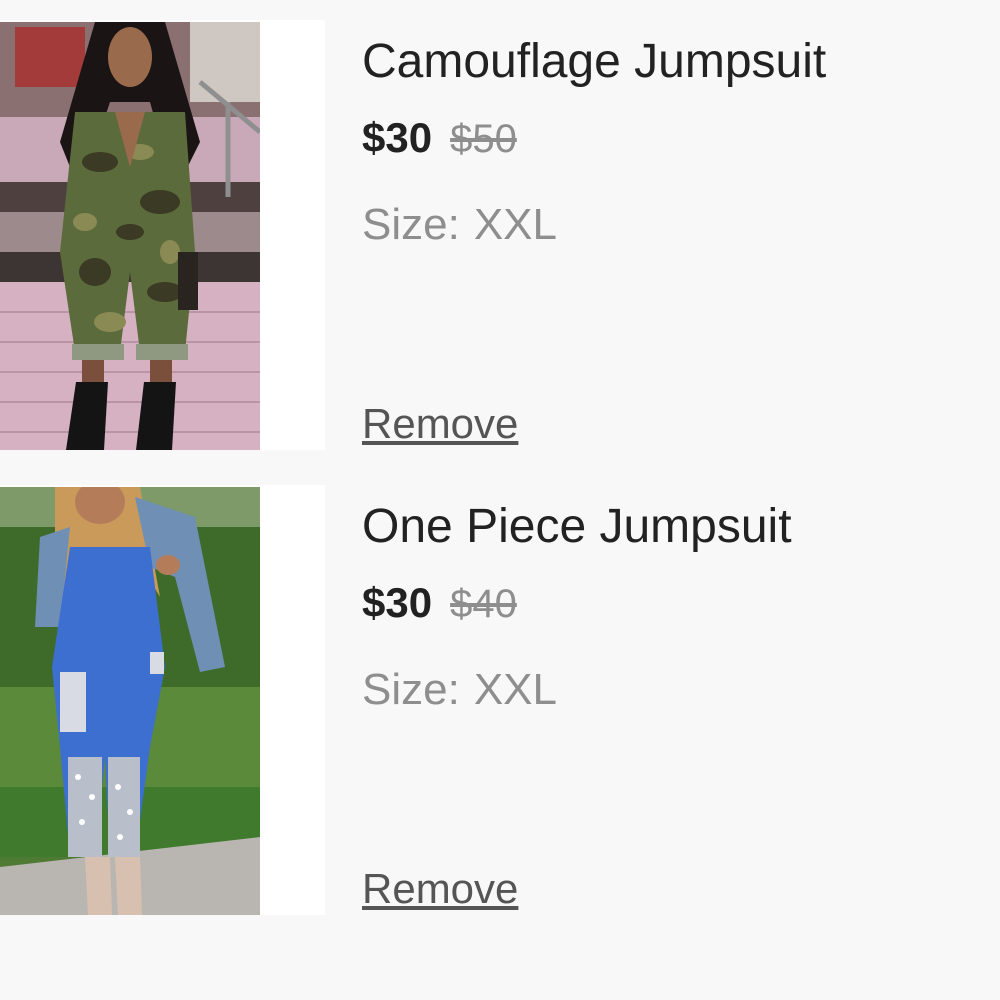 The image size is (1000, 1000). What do you see at coordinates (594, 61) in the screenshot?
I see `product-title: Camouflage Jumpsuit` at bounding box center [594, 61].